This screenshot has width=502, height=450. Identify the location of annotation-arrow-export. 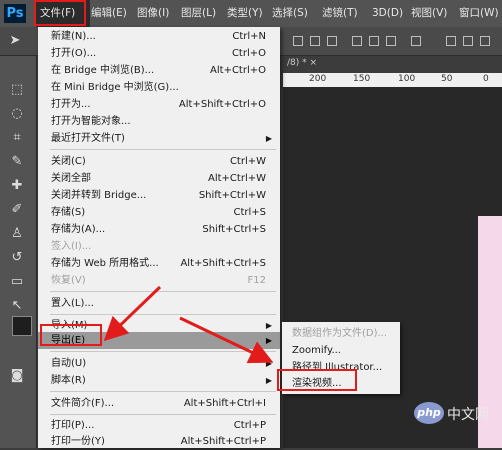
(132, 313).